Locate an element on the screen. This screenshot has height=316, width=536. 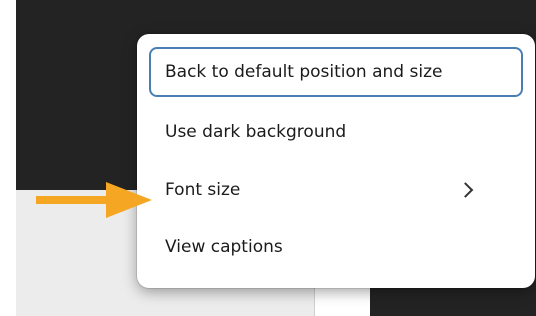
chevron-right-icon is located at coordinates (465, 190).